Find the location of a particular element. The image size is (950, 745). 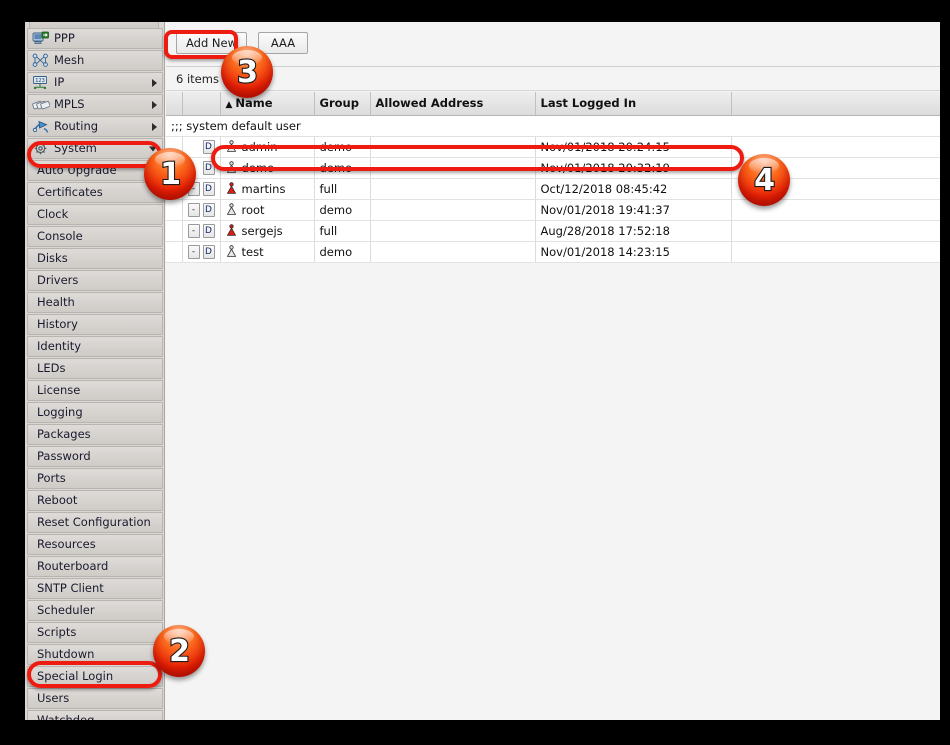

table-row: - Dmartins full Oct/12/2018 08:45:42 is located at coordinates (553, 189).